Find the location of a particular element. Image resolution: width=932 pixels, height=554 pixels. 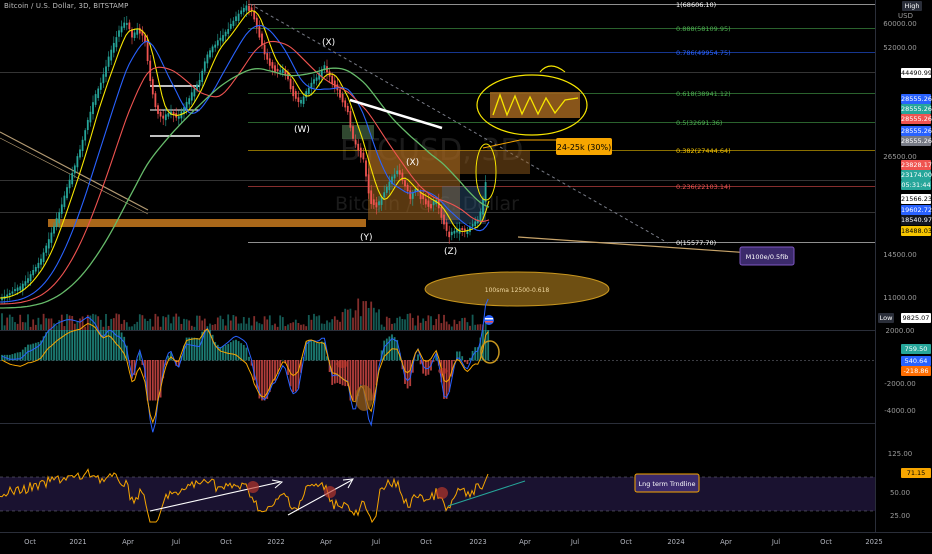

axis-tick-label: 2000.00 is located at coordinates (900, 331).